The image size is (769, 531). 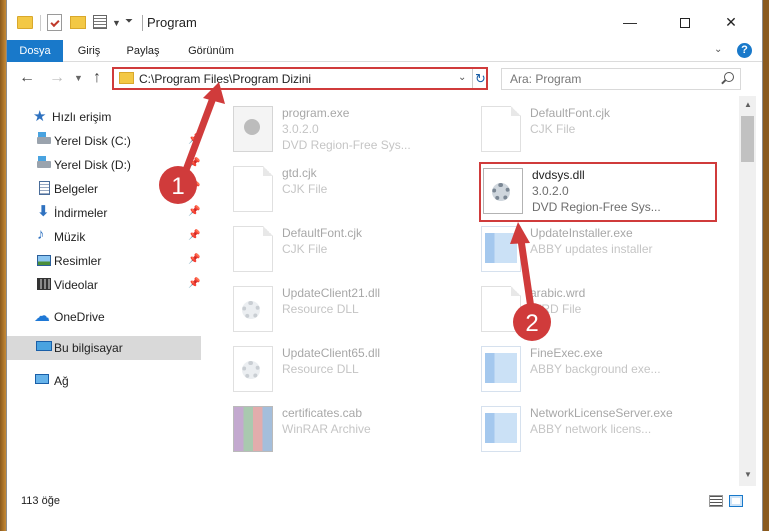 I want to click on scroll-down-icon: ▼, so click(x=748, y=474).